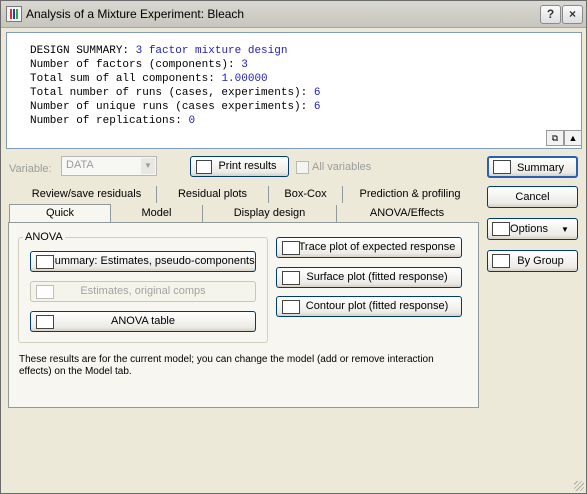 The width and height of the screenshot is (587, 494). Describe the element at coordinates (291, 277) in the screenshot. I see `surface-plot-icon` at that location.